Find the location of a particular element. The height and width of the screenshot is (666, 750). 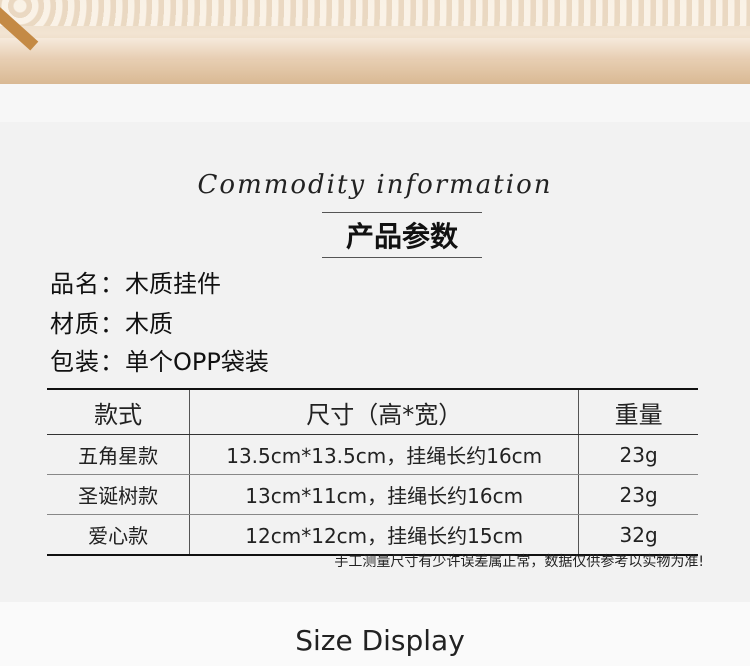

size-display-heading: Size Display is located at coordinates (380, 640).